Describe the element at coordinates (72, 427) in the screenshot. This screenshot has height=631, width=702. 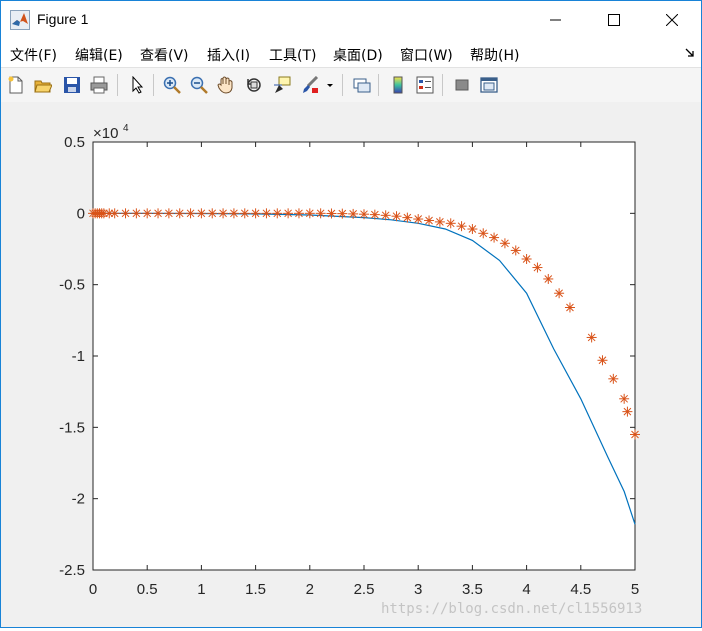
I see `y-tick-label: -1.5` at that location.